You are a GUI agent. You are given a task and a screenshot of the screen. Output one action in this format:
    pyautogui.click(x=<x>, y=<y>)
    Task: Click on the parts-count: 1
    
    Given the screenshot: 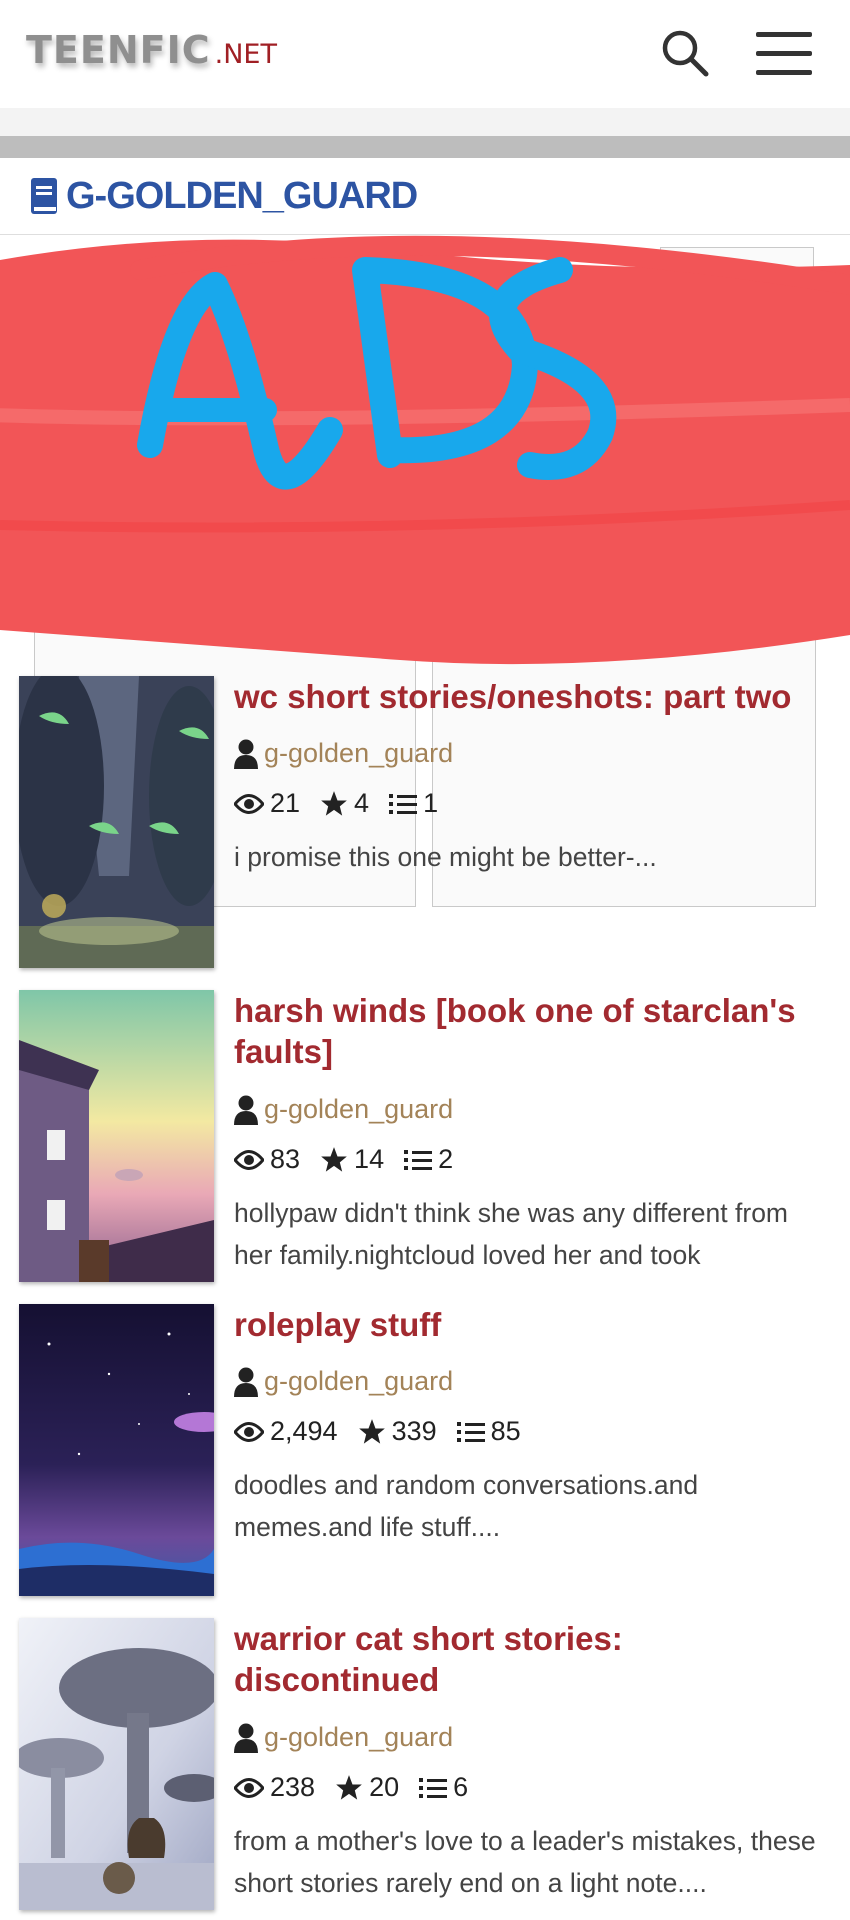 What is the action you would take?
    pyautogui.click(x=431, y=803)
    